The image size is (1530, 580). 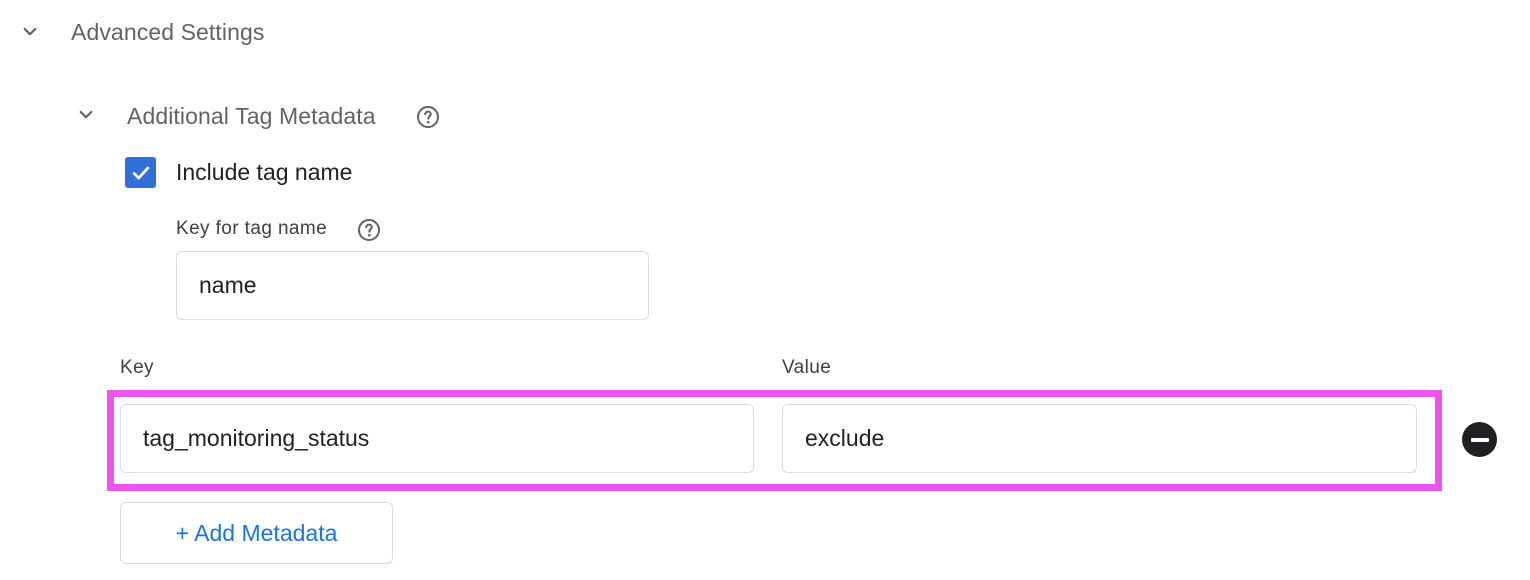 What do you see at coordinates (264, 172) in the screenshot?
I see `include-tag-name-label: Include tag name` at bounding box center [264, 172].